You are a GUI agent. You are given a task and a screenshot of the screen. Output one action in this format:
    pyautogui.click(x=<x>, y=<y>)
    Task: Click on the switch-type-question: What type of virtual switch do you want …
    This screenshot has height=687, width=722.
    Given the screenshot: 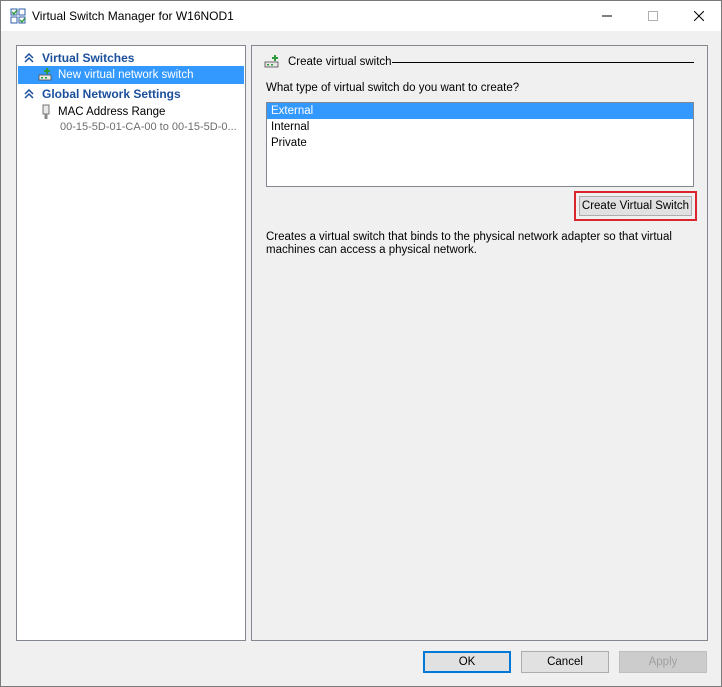 What is the action you would take?
    pyautogui.click(x=393, y=88)
    